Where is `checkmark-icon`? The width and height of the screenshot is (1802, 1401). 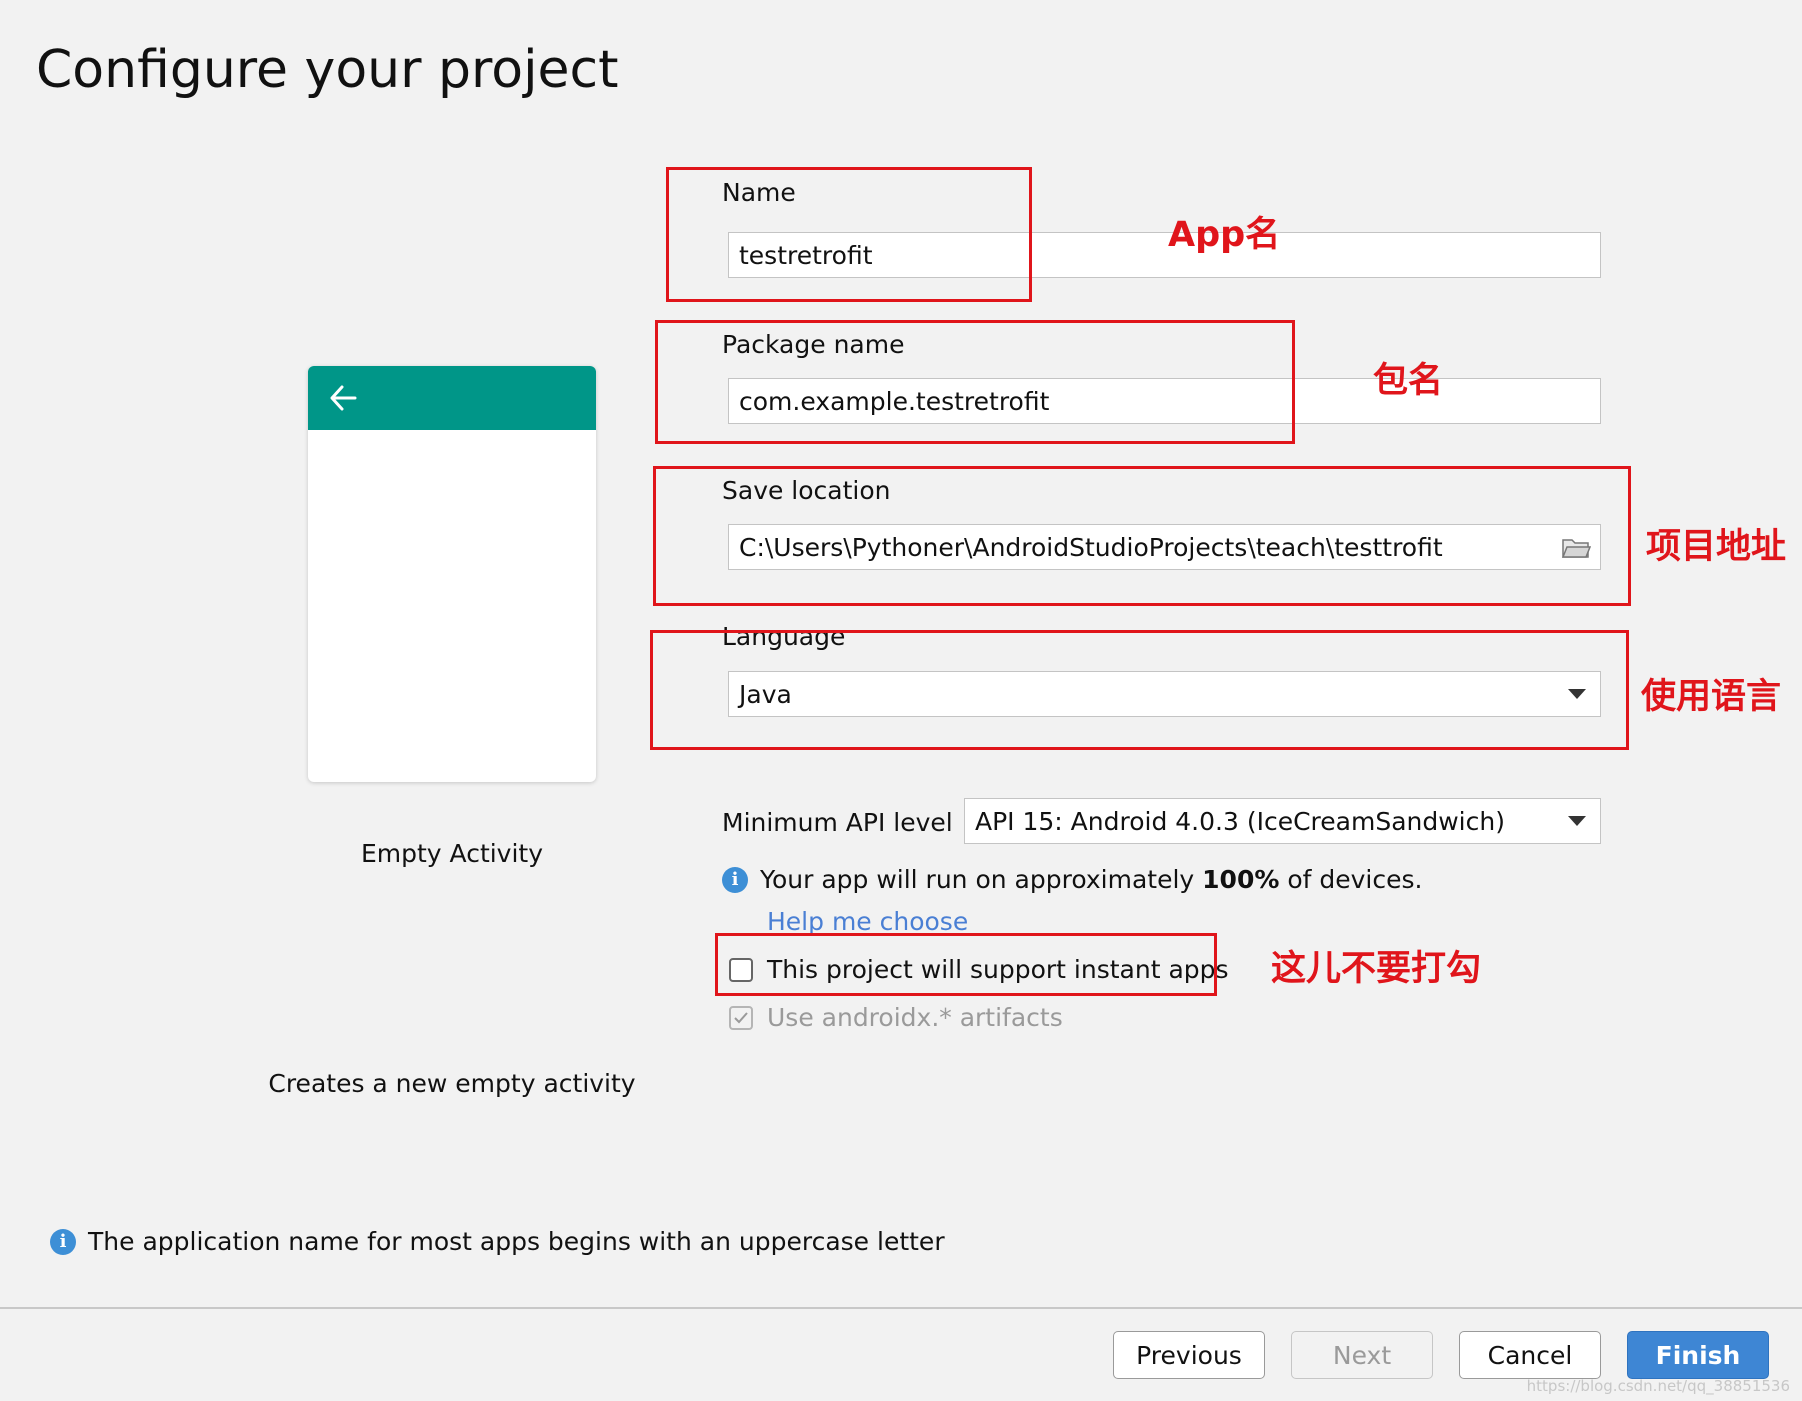
checkmark-icon is located at coordinates (741, 1017).